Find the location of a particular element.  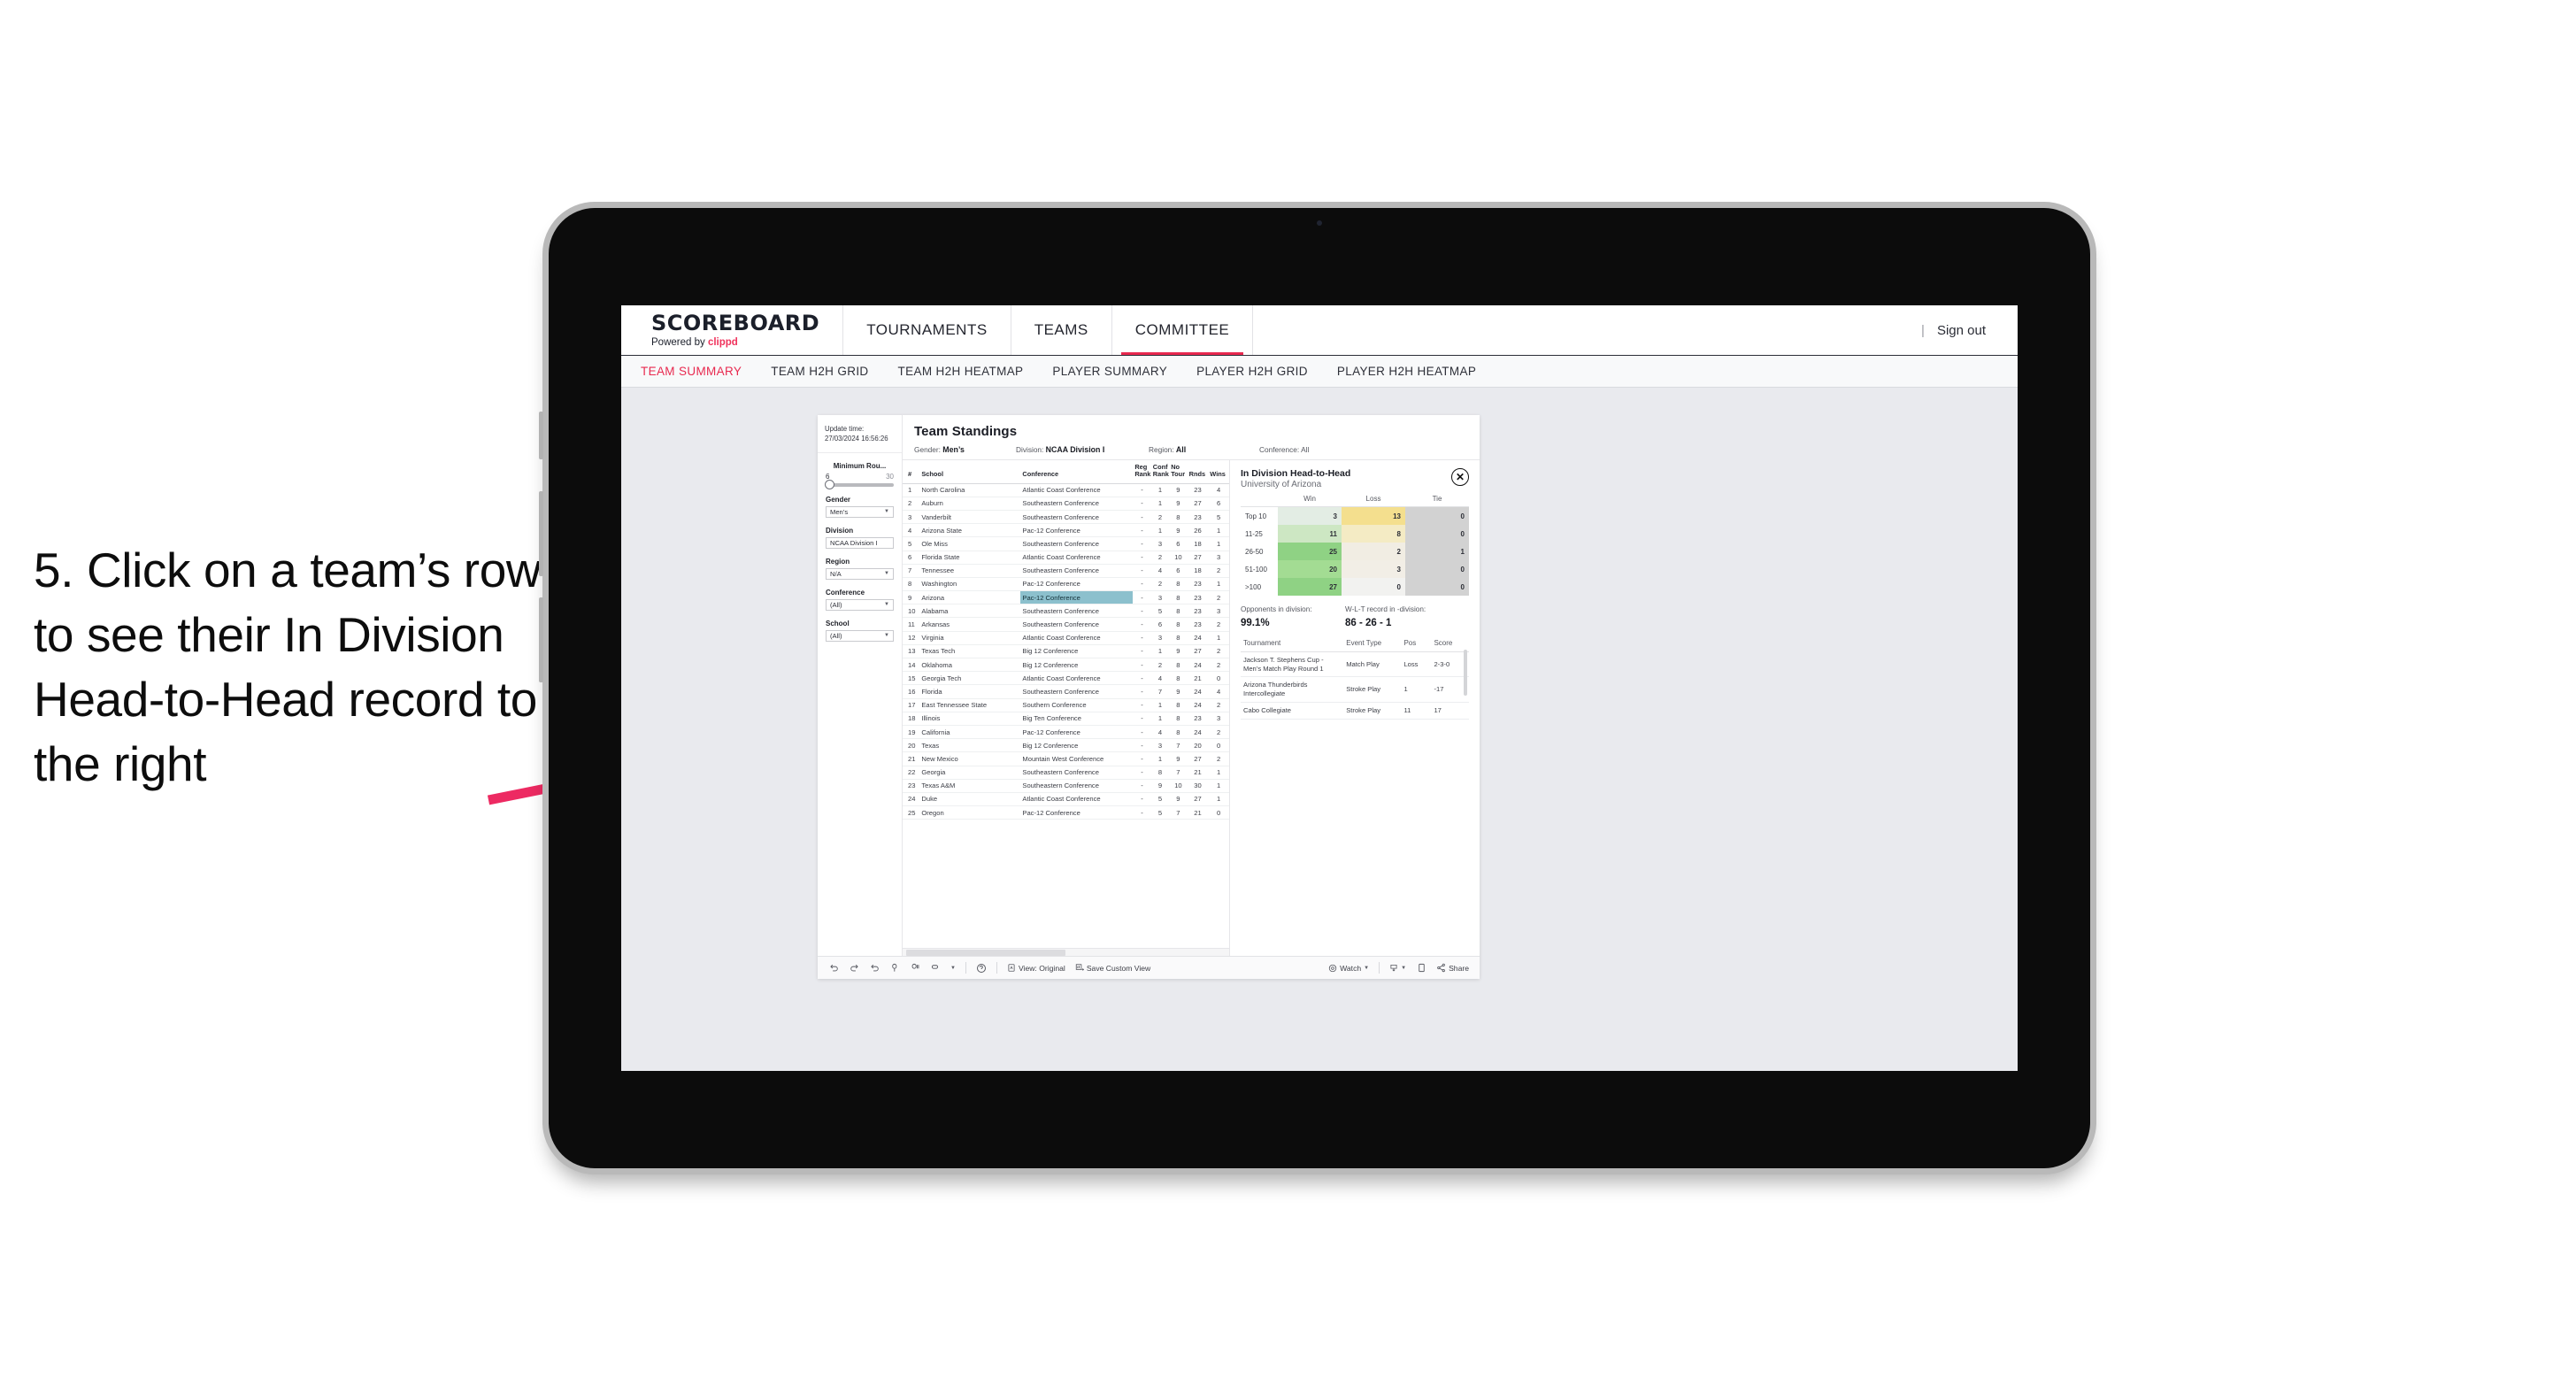

minimum-rounds-slider is located at coordinates (859, 485).